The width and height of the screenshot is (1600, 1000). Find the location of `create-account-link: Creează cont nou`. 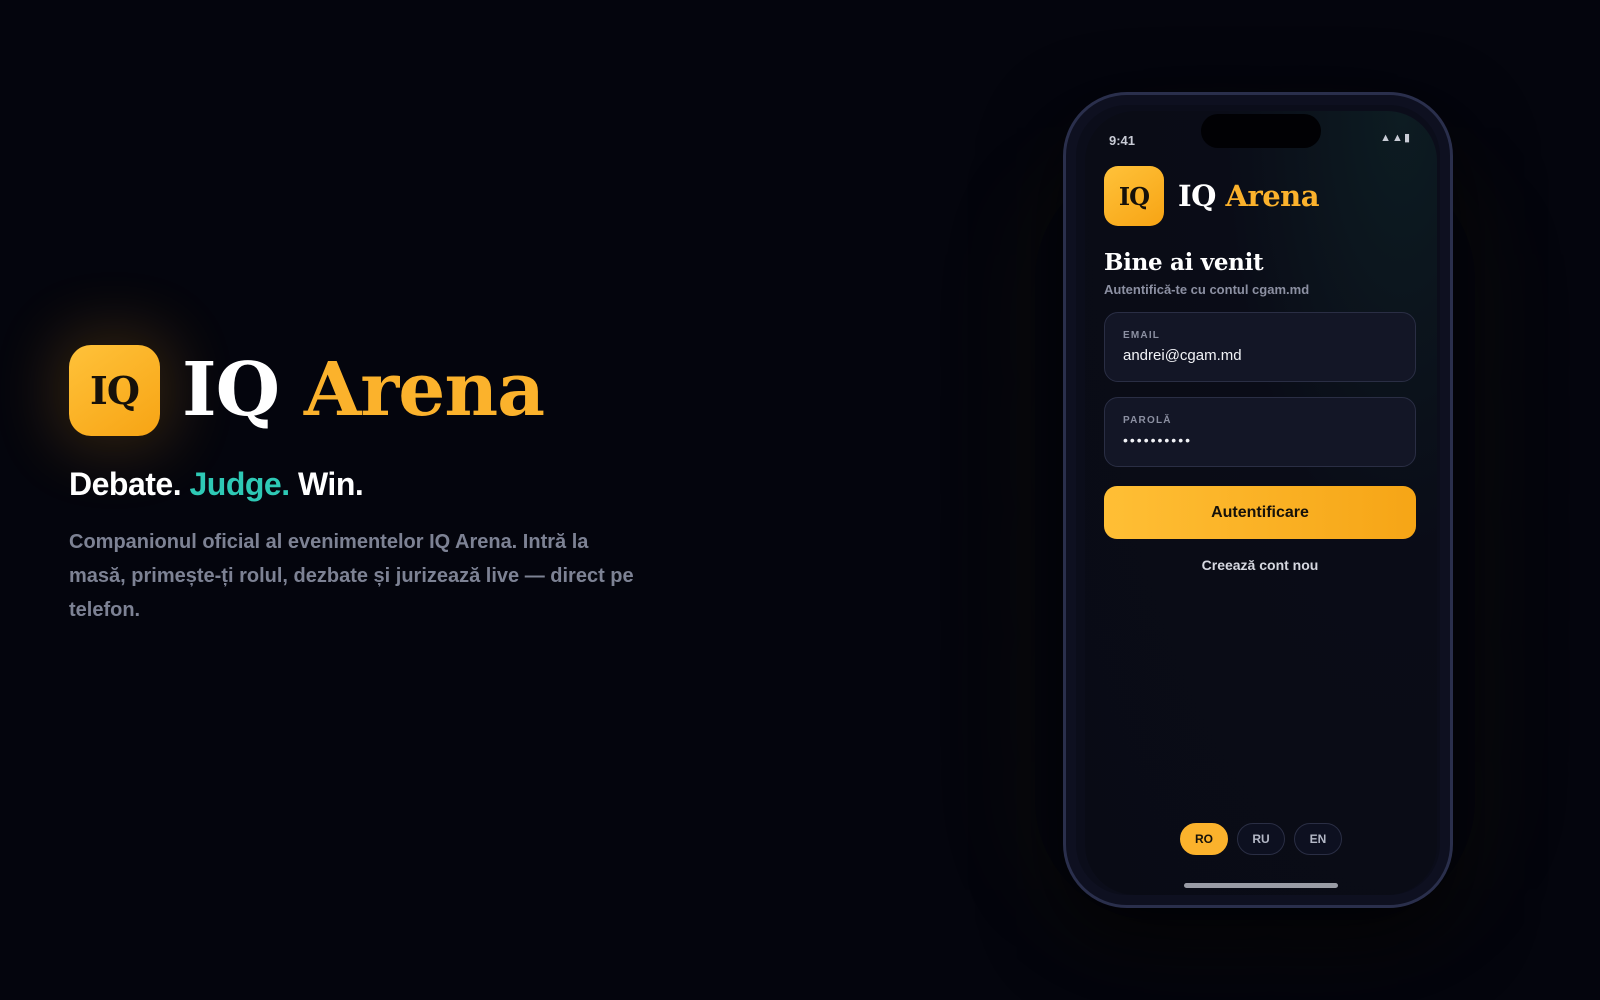

create-account-link: Creează cont nou is located at coordinates (1260, 565).